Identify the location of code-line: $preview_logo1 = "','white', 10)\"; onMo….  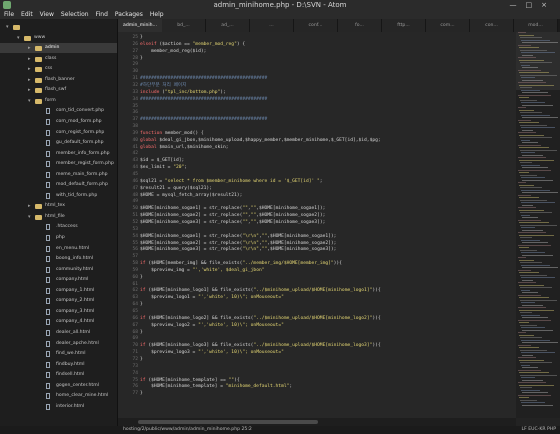
(212, 297).